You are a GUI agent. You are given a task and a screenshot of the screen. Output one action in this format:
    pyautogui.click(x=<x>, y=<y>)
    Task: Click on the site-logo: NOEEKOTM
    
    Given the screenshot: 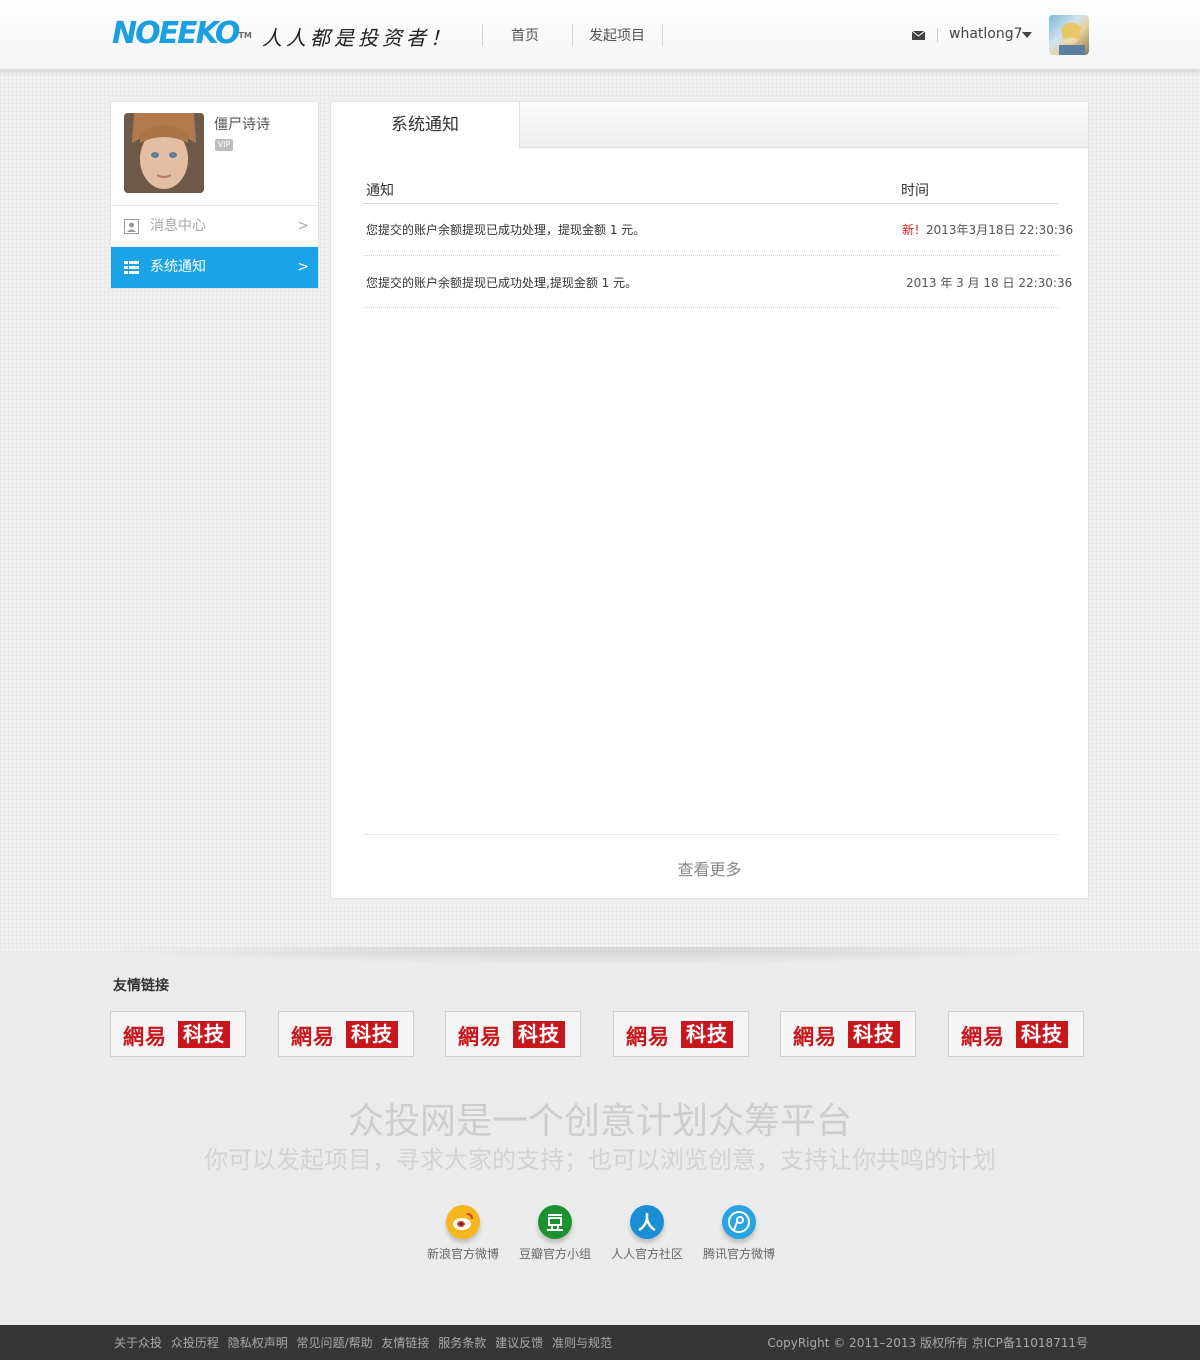 What is the action you would take?
    pyautogui.click(x=182, y=34)
    